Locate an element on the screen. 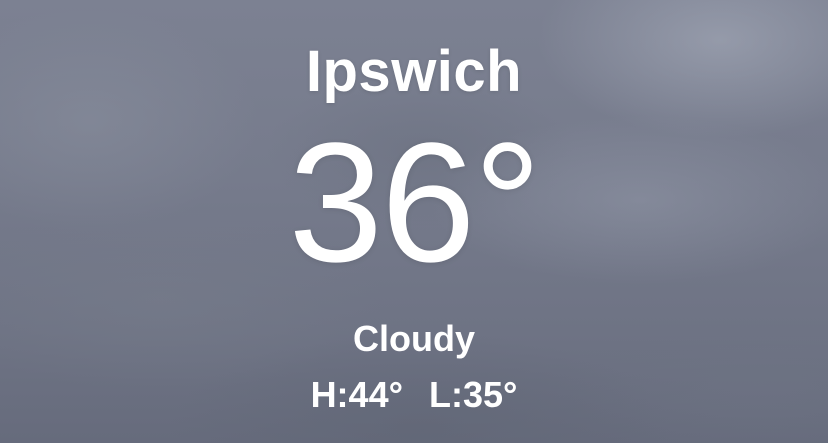 The width and height of the screenshot is (828, 443). high-low-temperatures: H:44° L:35° is located at coordinates (414, 395).